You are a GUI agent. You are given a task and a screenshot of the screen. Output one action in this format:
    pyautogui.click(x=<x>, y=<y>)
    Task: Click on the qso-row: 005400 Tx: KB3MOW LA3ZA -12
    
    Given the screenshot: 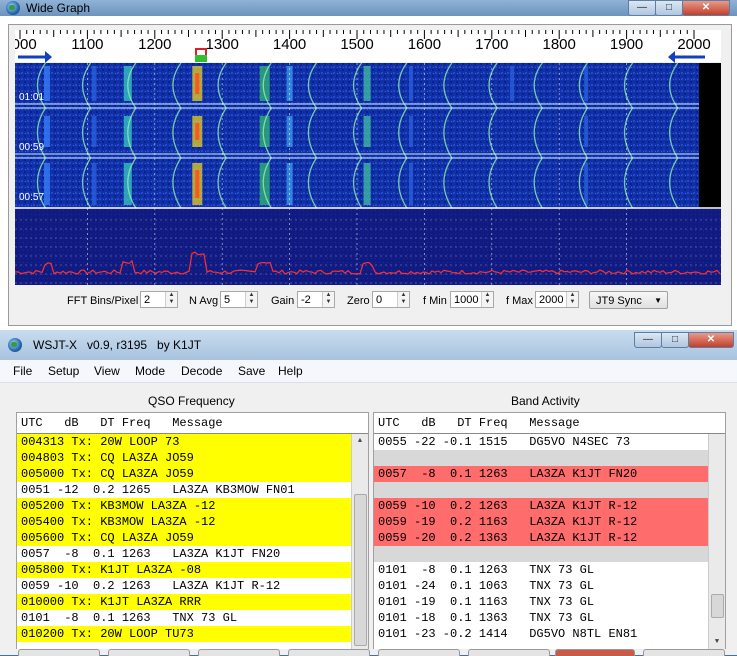 What is the action you would take?
    pyautogui.click(x=184, y=522)
    